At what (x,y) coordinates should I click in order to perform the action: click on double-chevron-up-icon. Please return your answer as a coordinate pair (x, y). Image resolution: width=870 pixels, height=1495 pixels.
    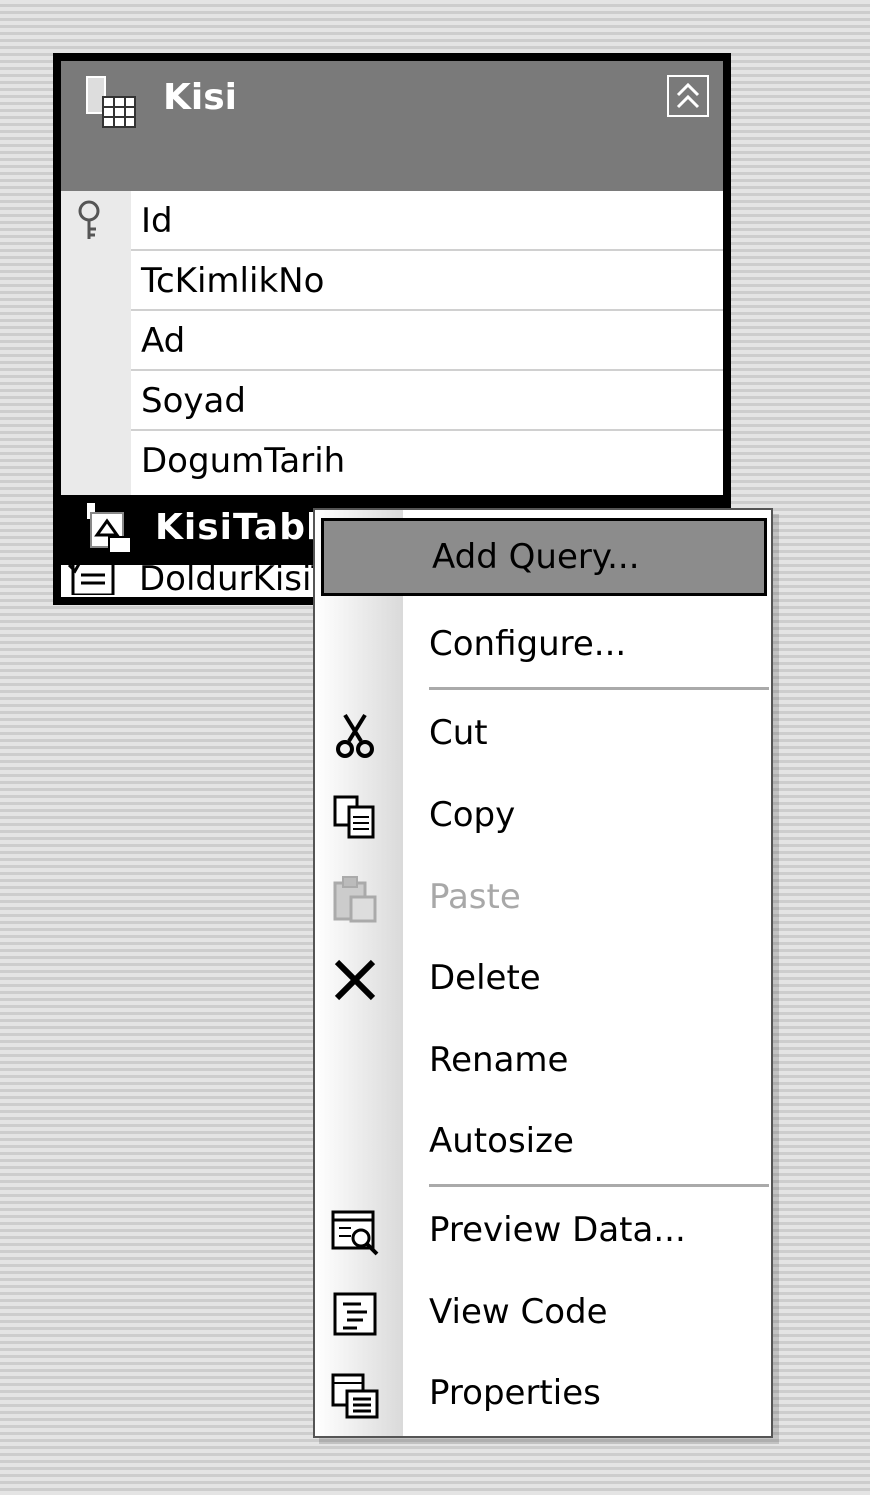
    Looking at the image, I should click on (688, 95).